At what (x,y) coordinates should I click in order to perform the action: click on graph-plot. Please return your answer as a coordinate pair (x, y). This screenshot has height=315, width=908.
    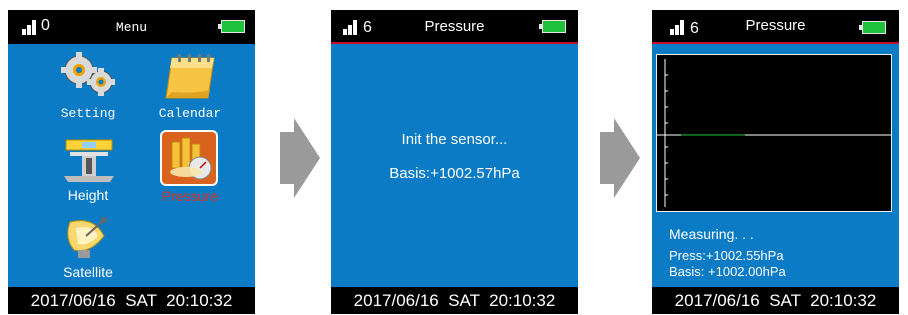
    Looking at the image, I should click on (774, 133).